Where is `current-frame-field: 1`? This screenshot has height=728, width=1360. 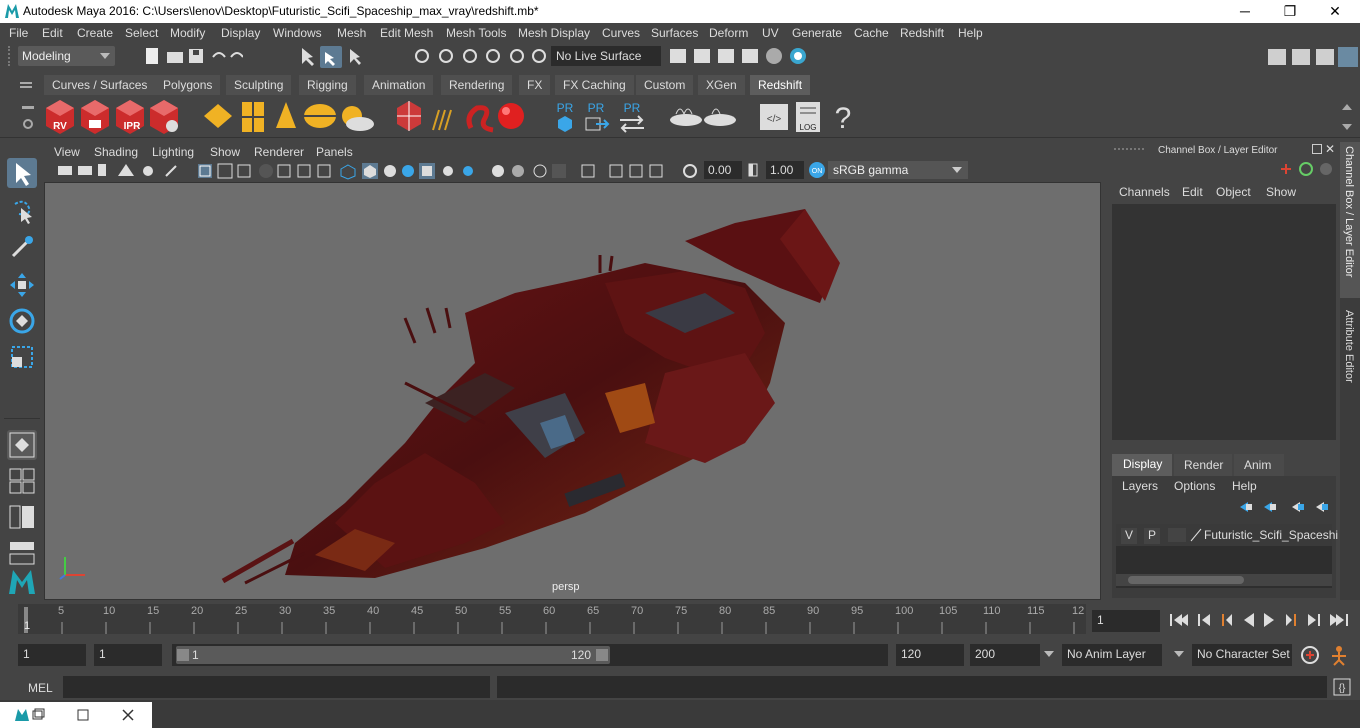 current-frame-field: 1 is located at coordinates (1126, 621).